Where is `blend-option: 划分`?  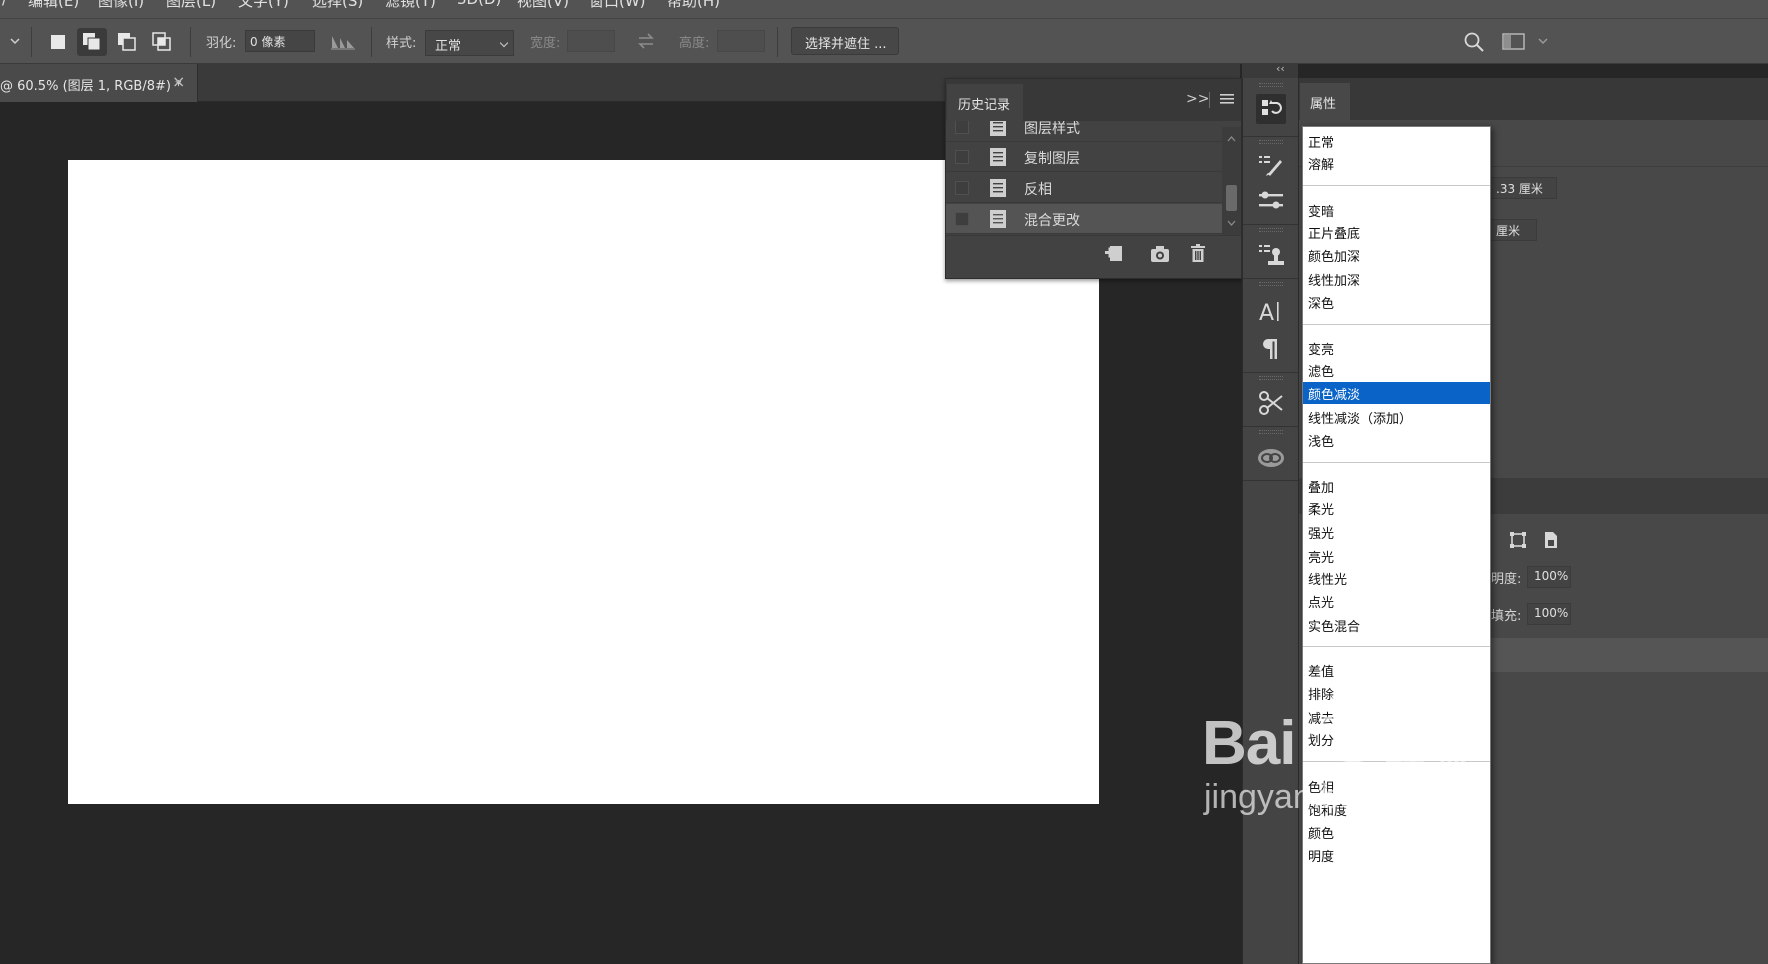
blend-option: 划分 is located at coordinates (1396, 739).